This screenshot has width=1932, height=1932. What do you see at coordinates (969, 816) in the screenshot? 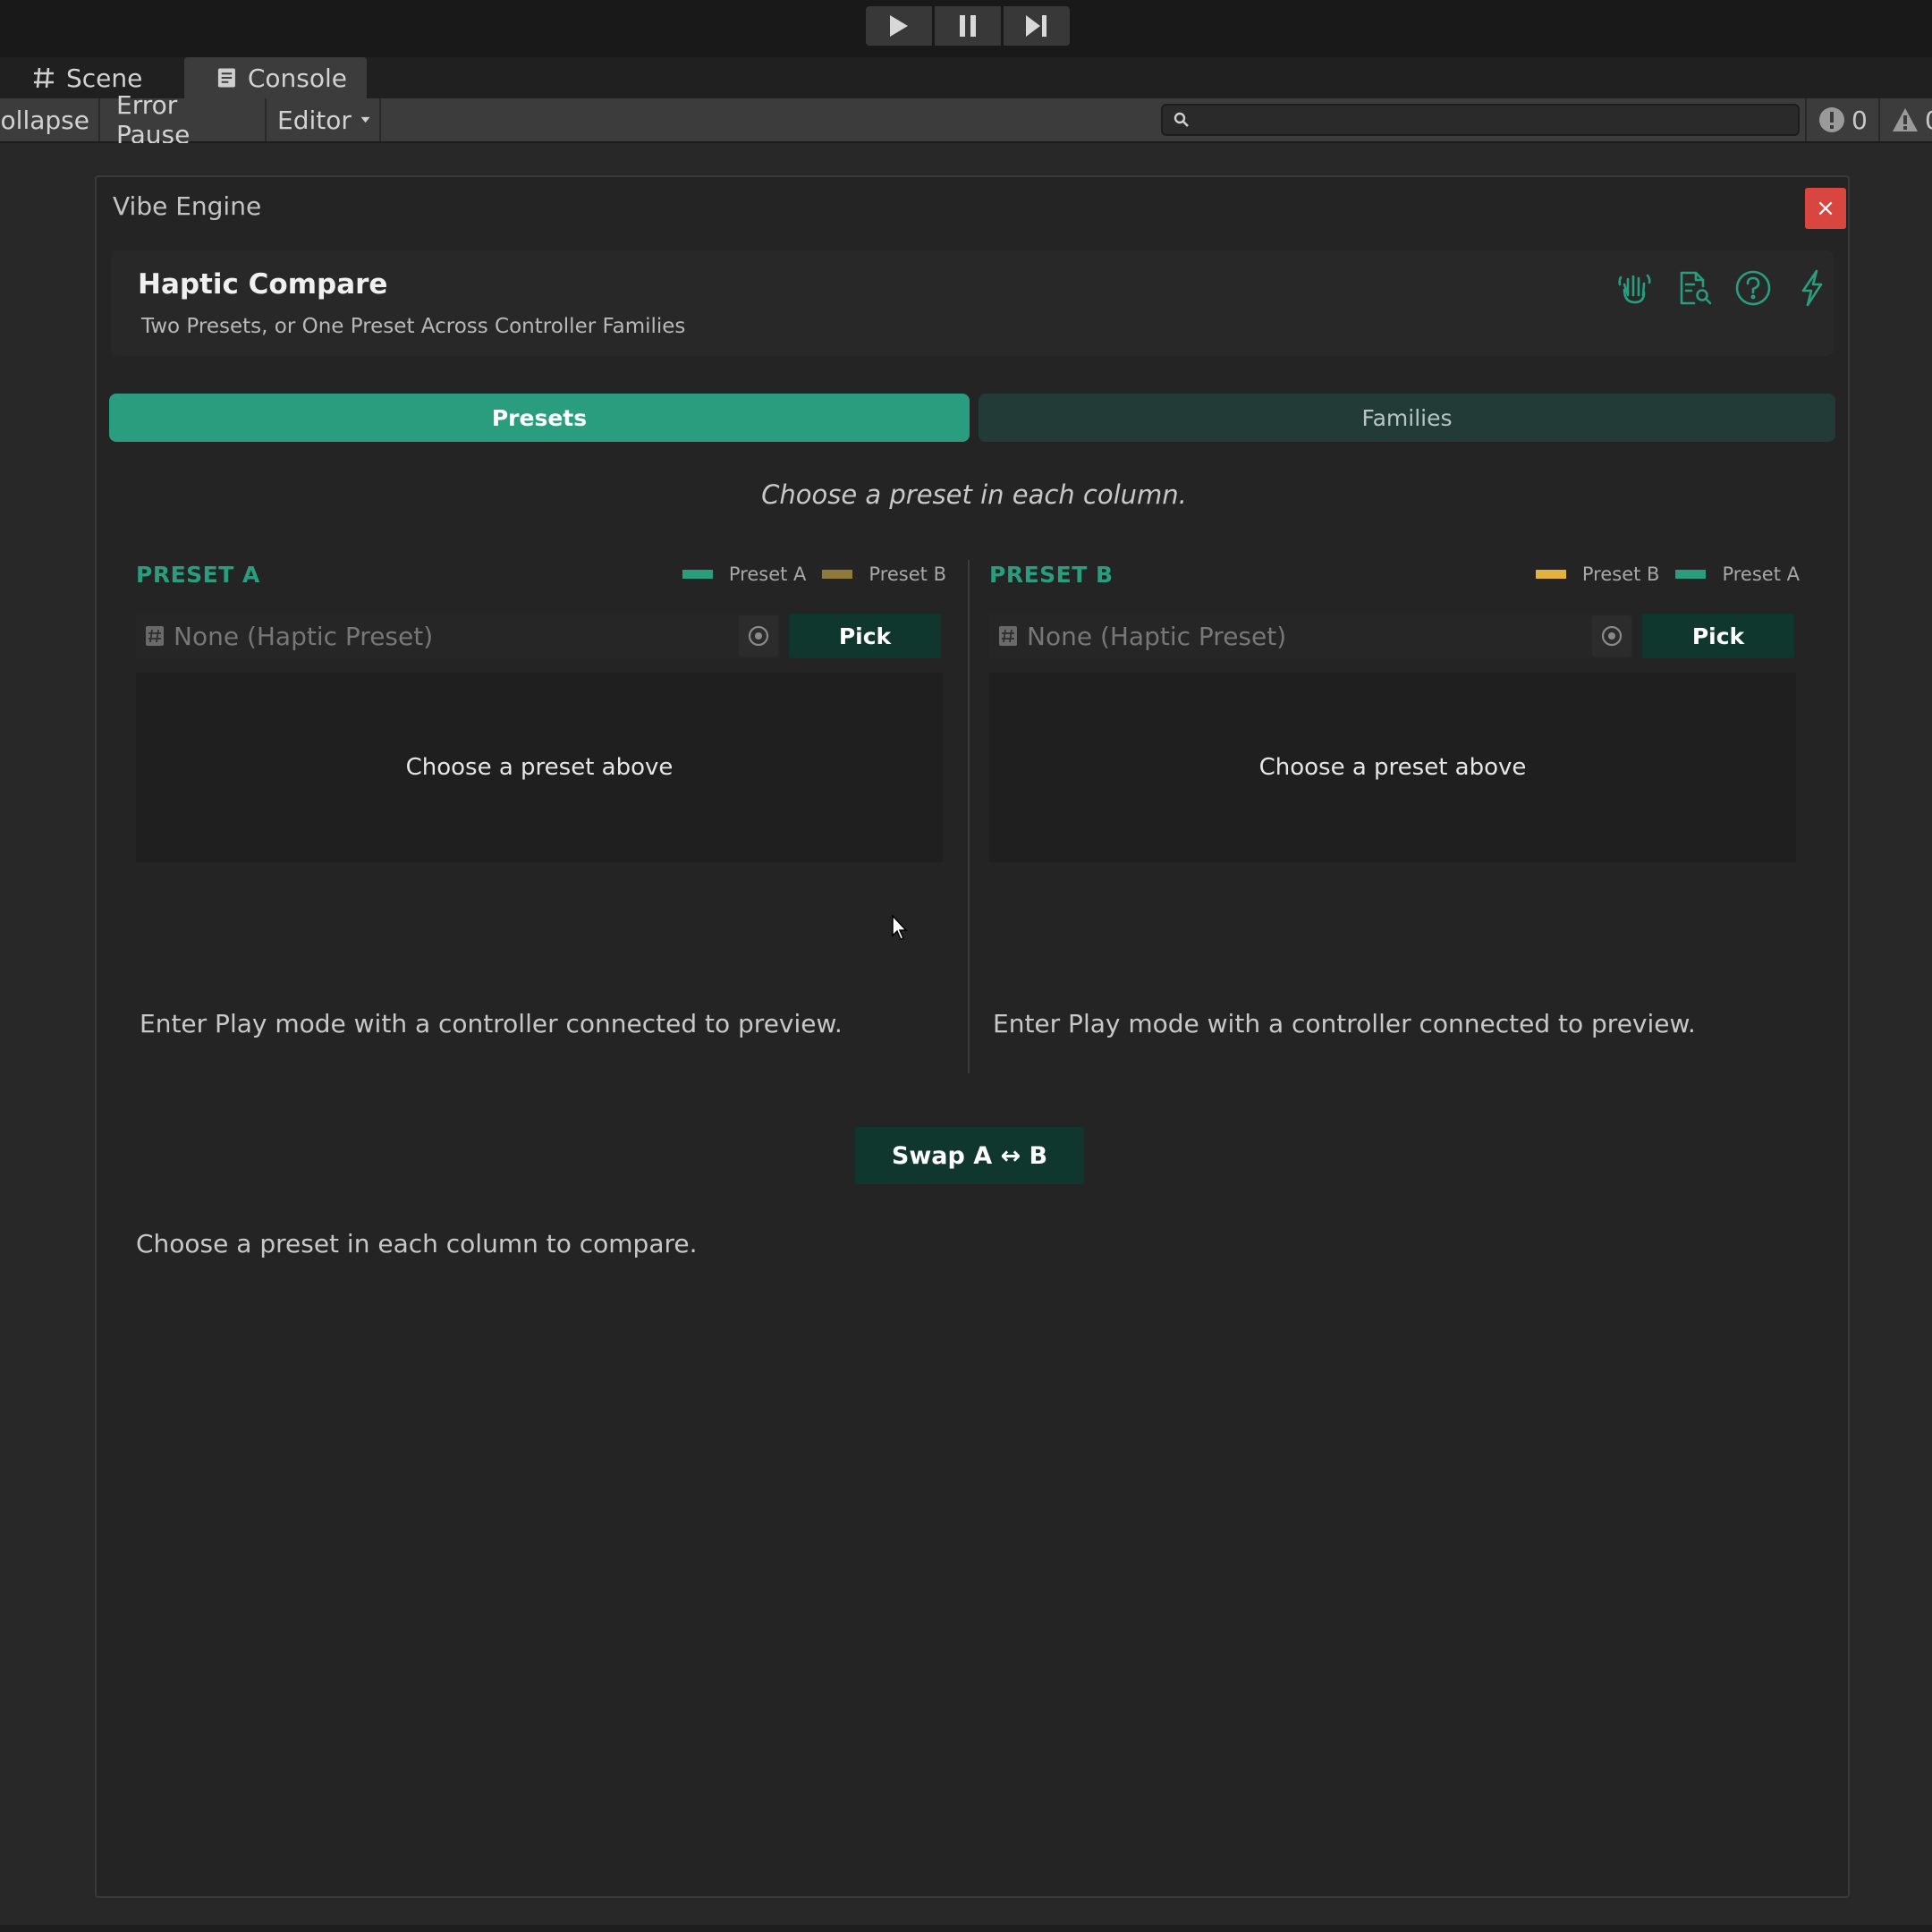
I see `column-divider` at bounding box center [969, 816].